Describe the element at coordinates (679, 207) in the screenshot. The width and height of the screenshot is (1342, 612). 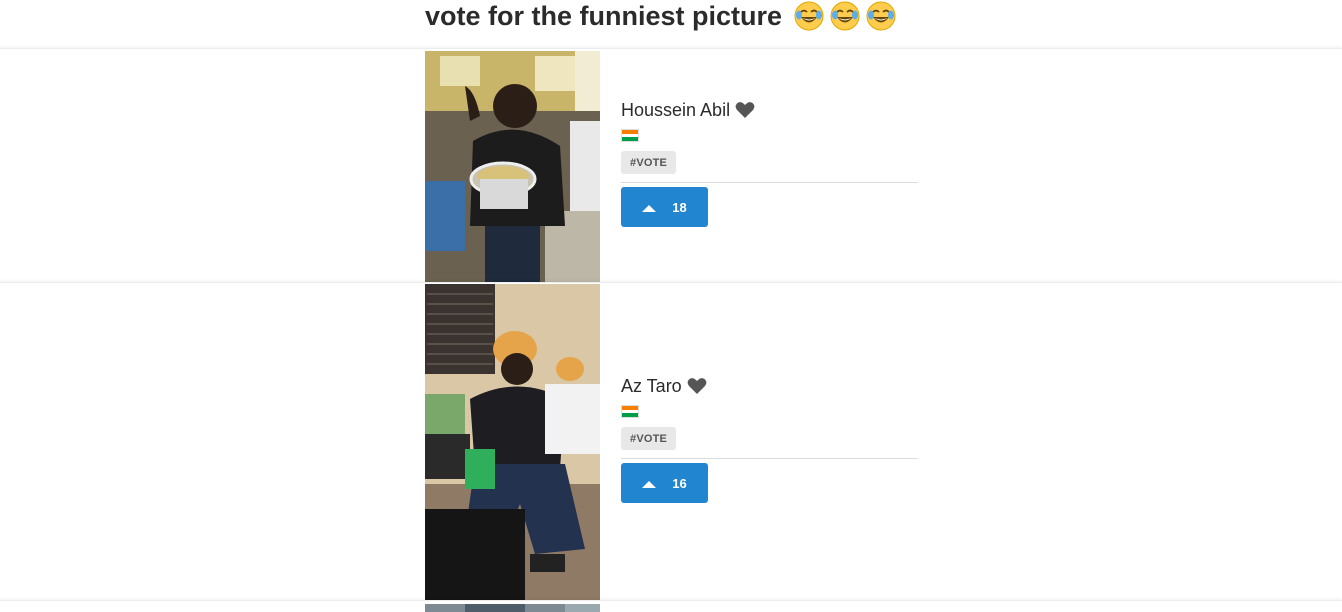
I see `vote-count: 18` at that location.